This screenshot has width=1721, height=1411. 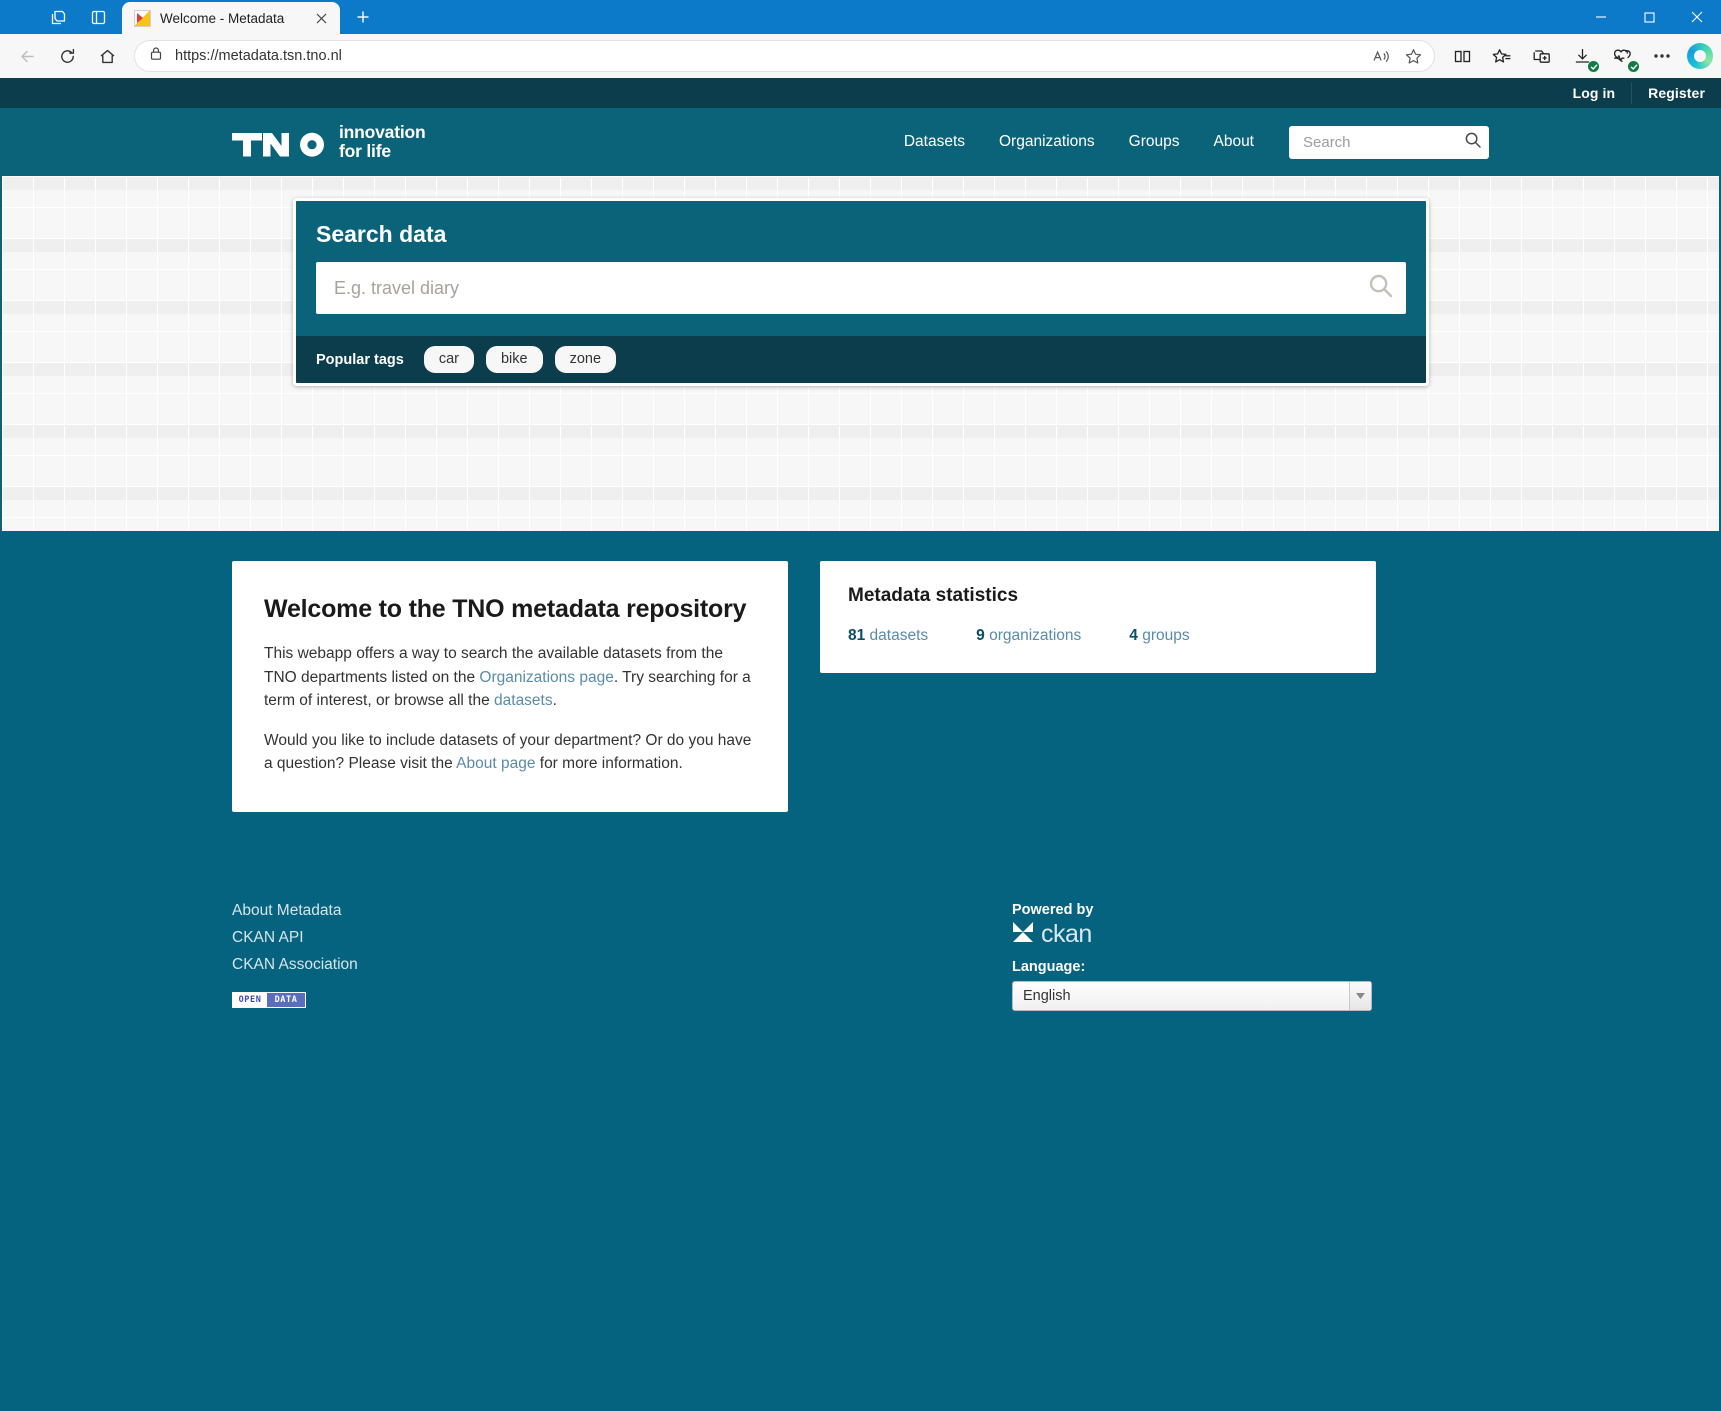 I want to click on tno-logo-tagline: innovation for life, so click(x=382, y=141).